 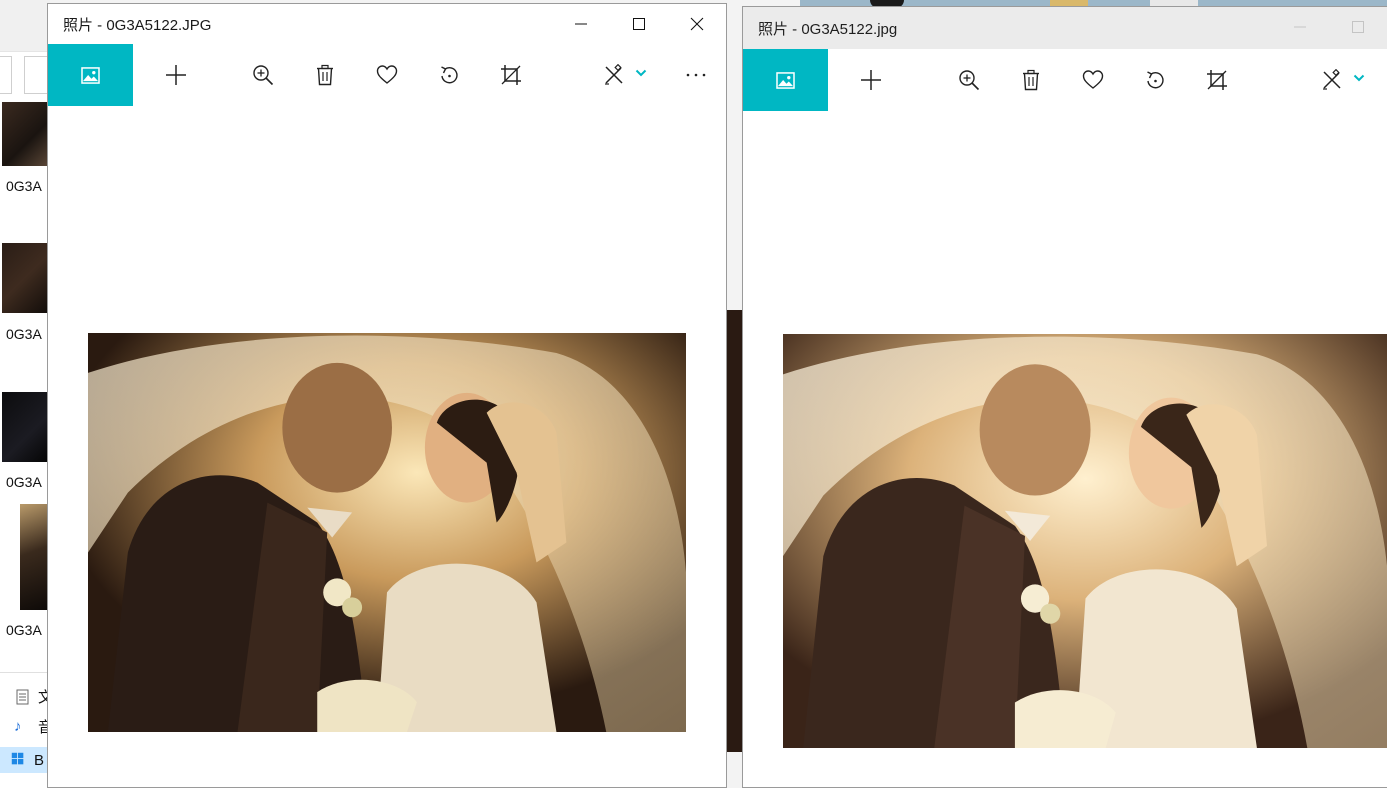 What do you see at coordinates (387, 24) in the screenshot?
I see `title-bar: 照片 - 0G3A5122.JPG` at bounding box center [387, 24].